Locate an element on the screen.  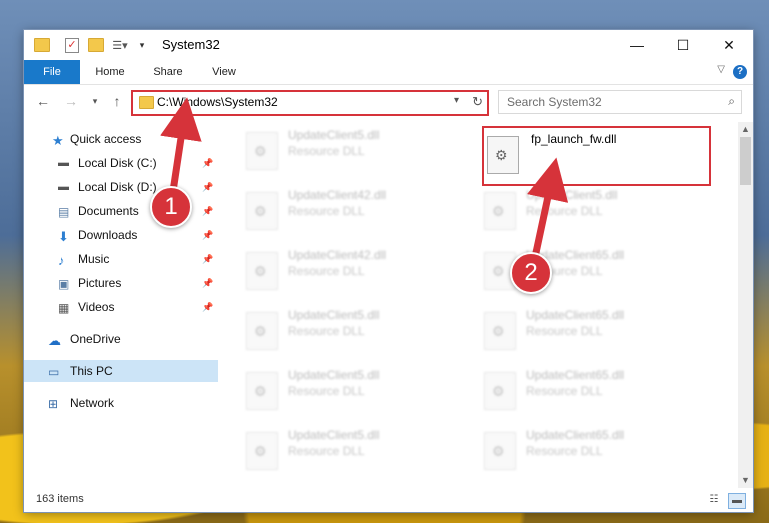
step-2-badge: 2 is located at coordinates (531, 273).